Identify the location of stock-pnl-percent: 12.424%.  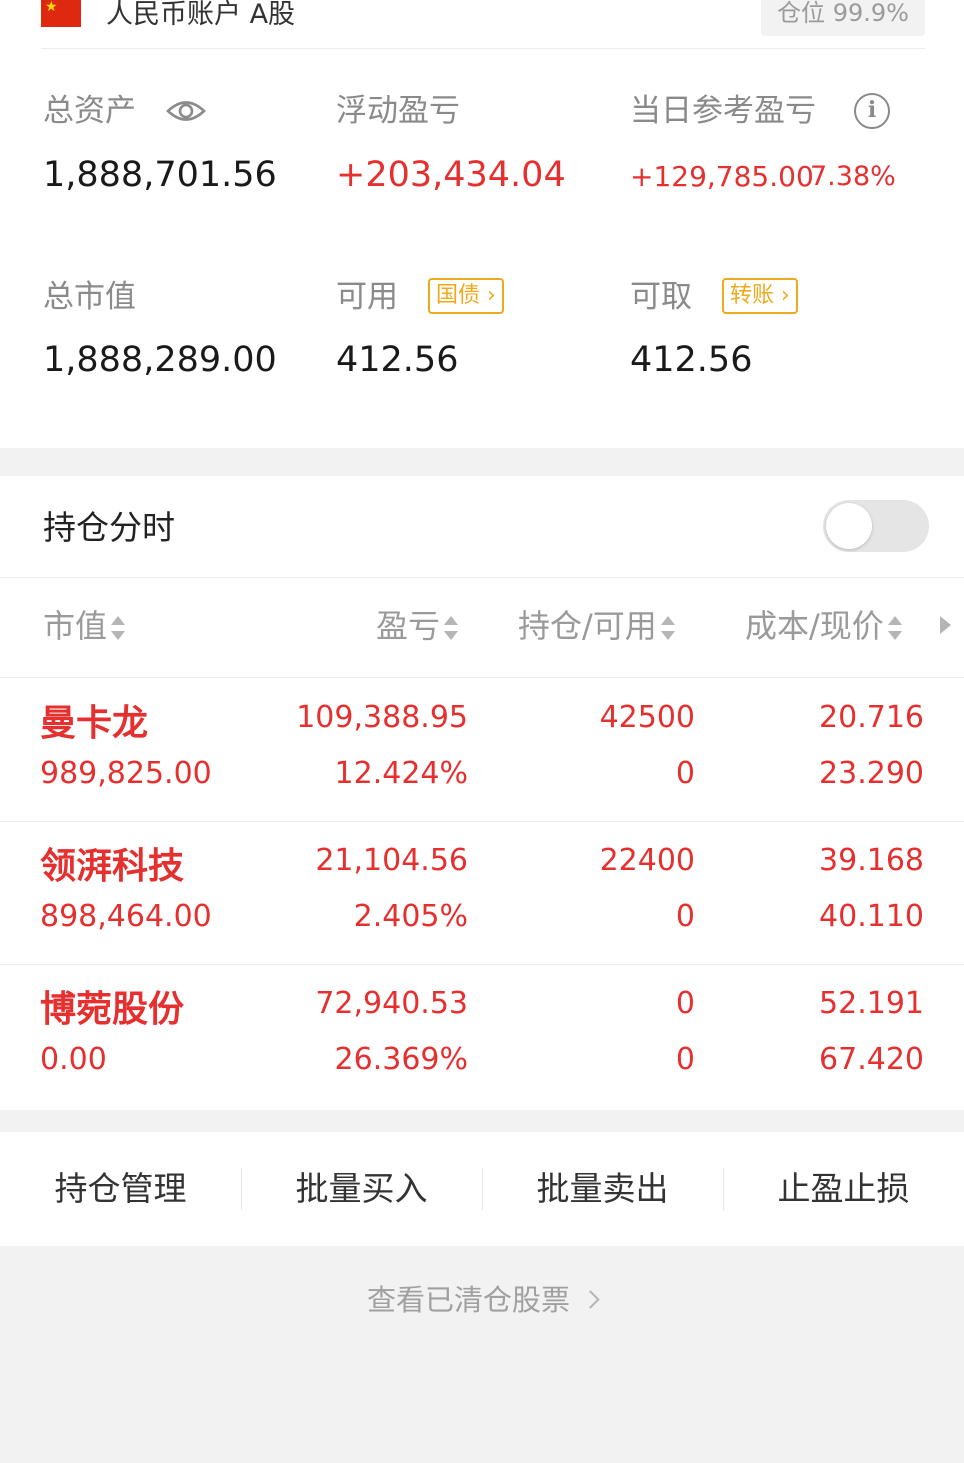
(401, 773).